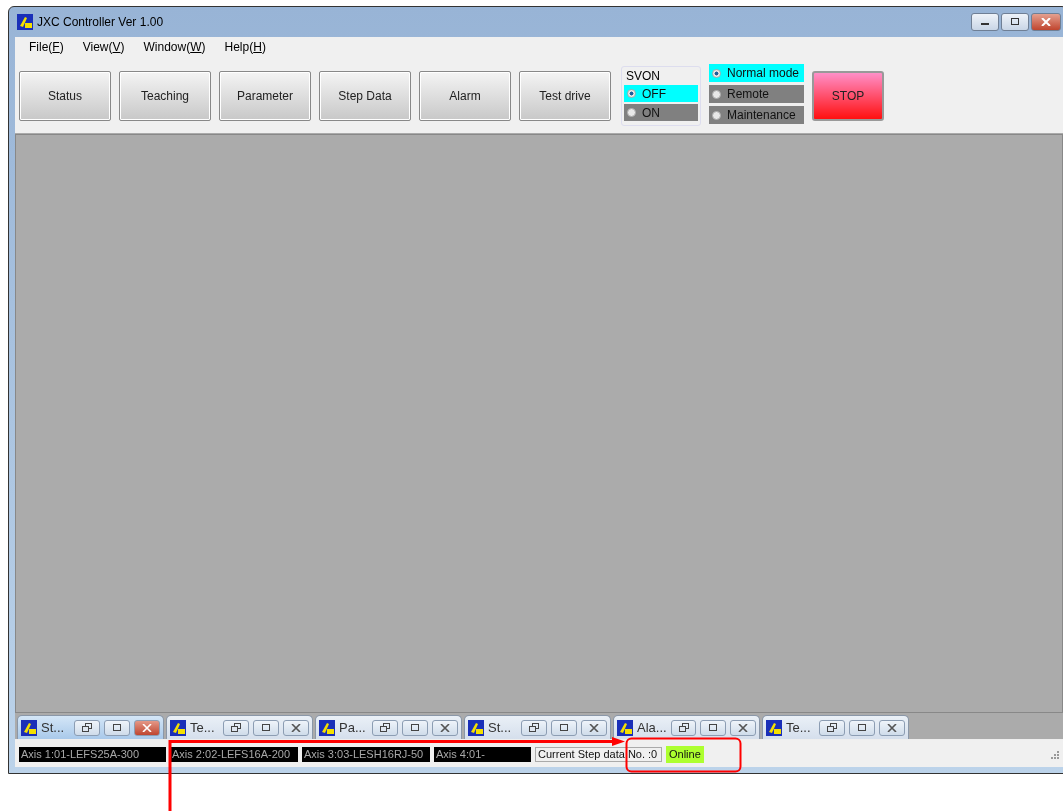 The width and height of the screenshot is (1063, 811). I want to click on axis-status: Axis 2:02-LEFS16A-200, so click(234, 754).